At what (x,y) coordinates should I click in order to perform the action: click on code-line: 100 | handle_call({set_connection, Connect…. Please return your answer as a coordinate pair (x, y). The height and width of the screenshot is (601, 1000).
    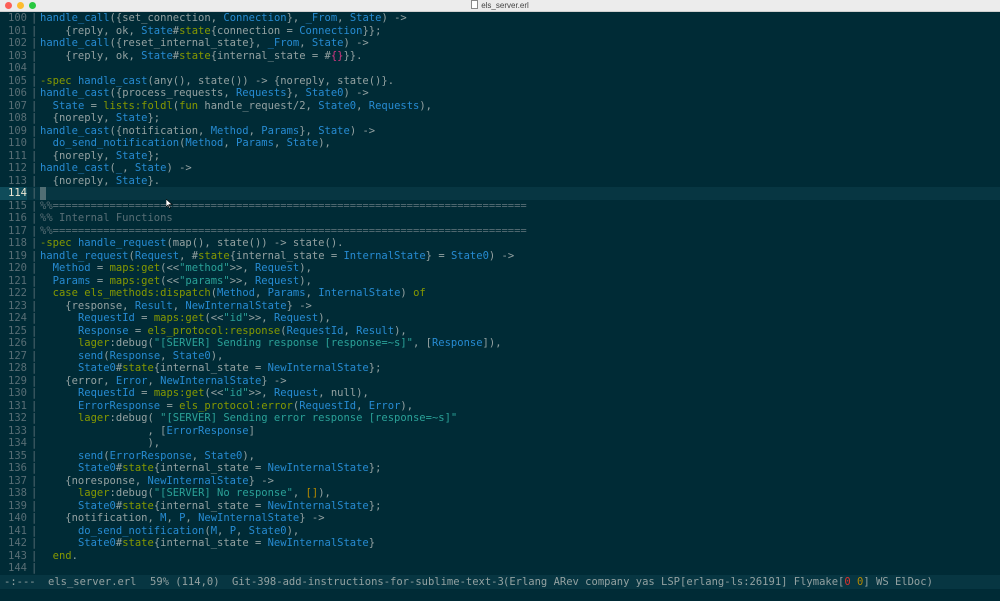
    Looking at the image, I should click on (500, 18).